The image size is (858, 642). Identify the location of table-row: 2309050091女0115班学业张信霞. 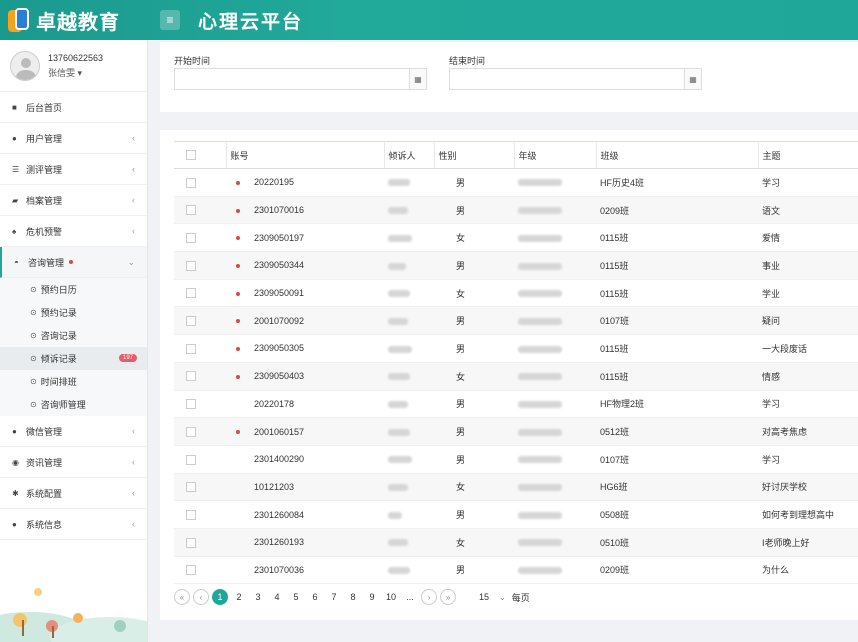
(516, 293).